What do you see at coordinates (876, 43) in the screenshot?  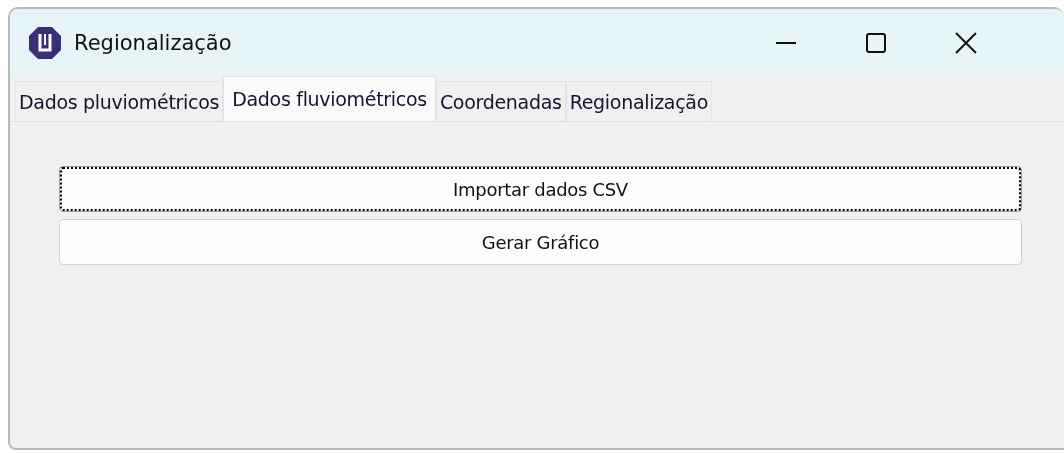 I see `maximize-icon` at bounding box center [876, 43].